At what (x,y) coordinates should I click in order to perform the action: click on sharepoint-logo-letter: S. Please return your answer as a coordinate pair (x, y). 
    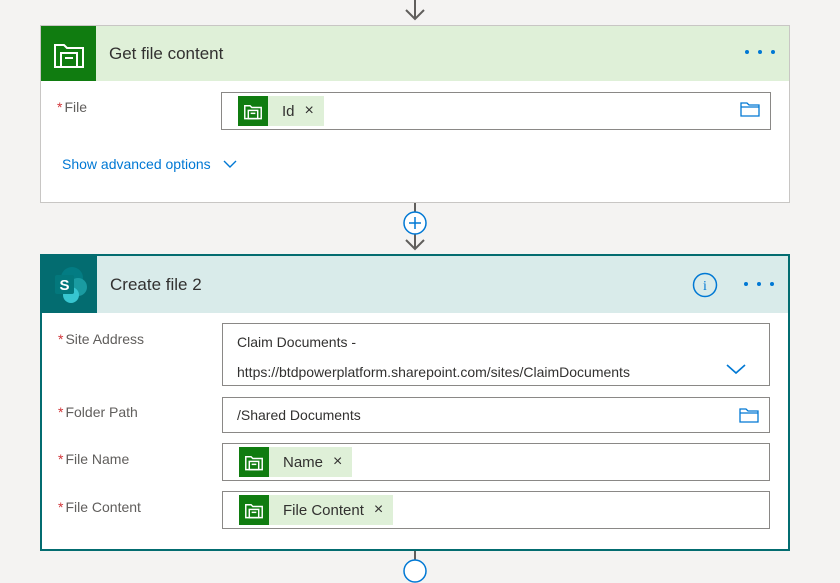
    Looking at the image, I should click on (64, 285).